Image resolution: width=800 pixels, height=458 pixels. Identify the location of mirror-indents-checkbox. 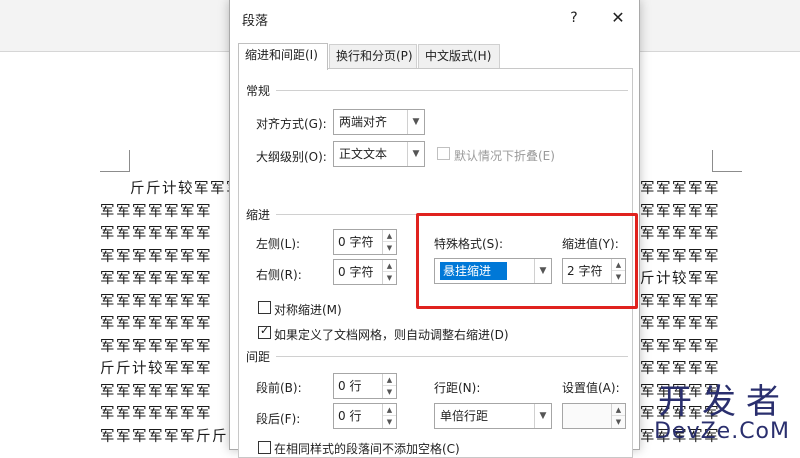
(264, 307).